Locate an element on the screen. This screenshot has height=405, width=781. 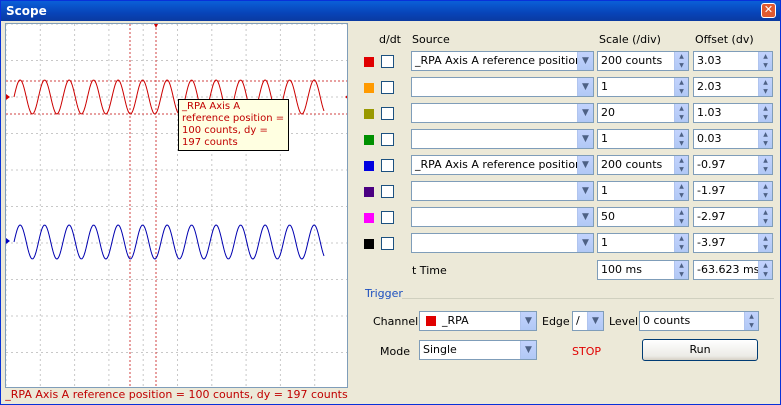
source-value: _RPA Axis A reference position is located at coordinates (499, 60).